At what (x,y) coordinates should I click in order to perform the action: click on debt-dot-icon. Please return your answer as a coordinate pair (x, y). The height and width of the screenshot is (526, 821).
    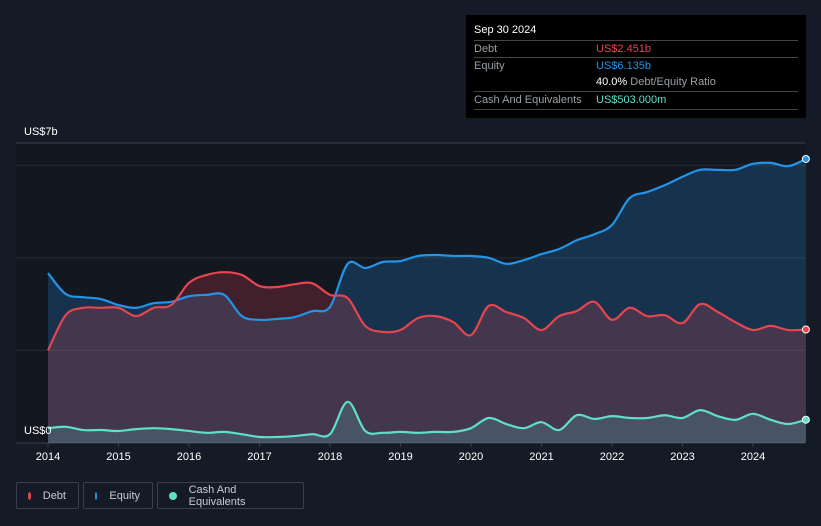
    Looking at the image, I should click on (29, 495).